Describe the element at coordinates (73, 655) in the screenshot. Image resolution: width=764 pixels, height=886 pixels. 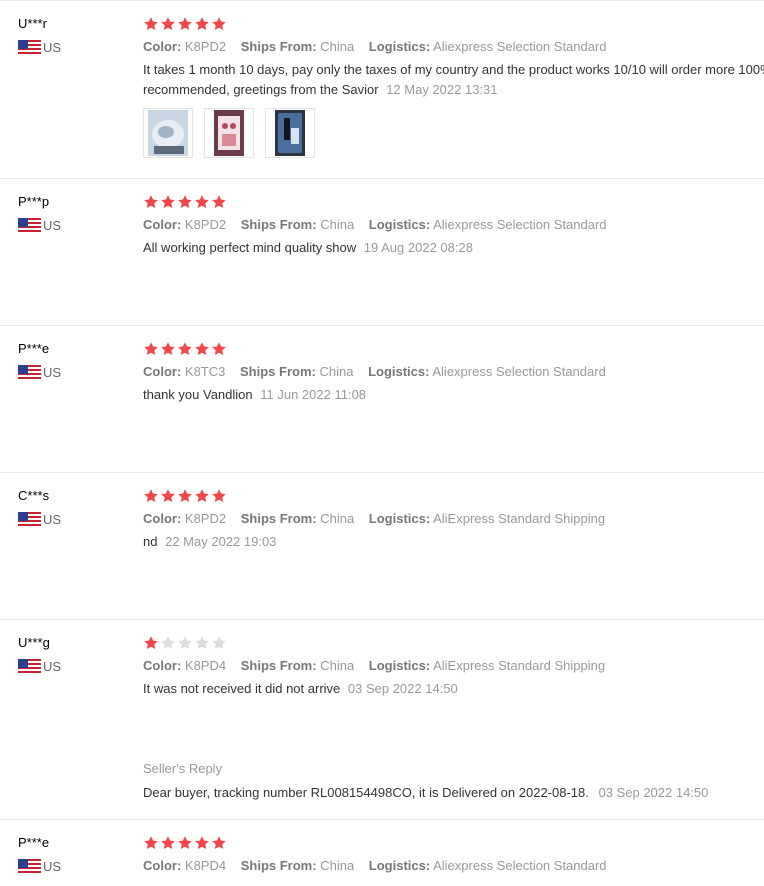
I see `reviewer-info: U***g US` at that location.